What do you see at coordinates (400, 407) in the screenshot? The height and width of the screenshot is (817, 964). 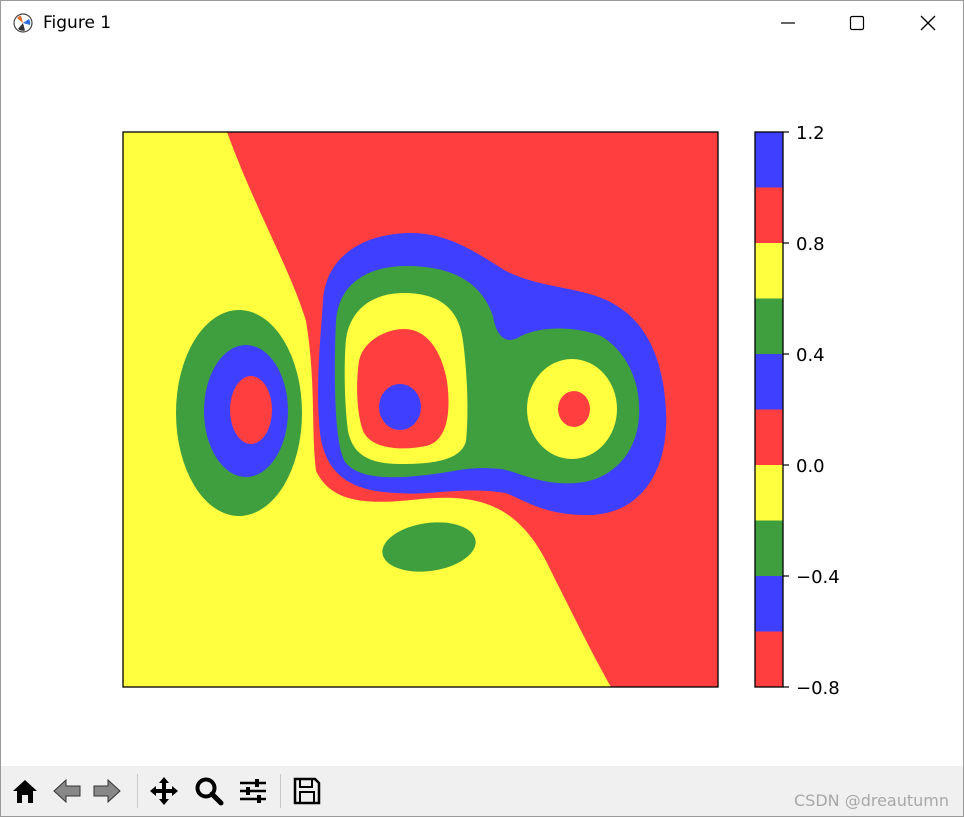 I see `contour-blue-center` at bounding box center [400, 407].